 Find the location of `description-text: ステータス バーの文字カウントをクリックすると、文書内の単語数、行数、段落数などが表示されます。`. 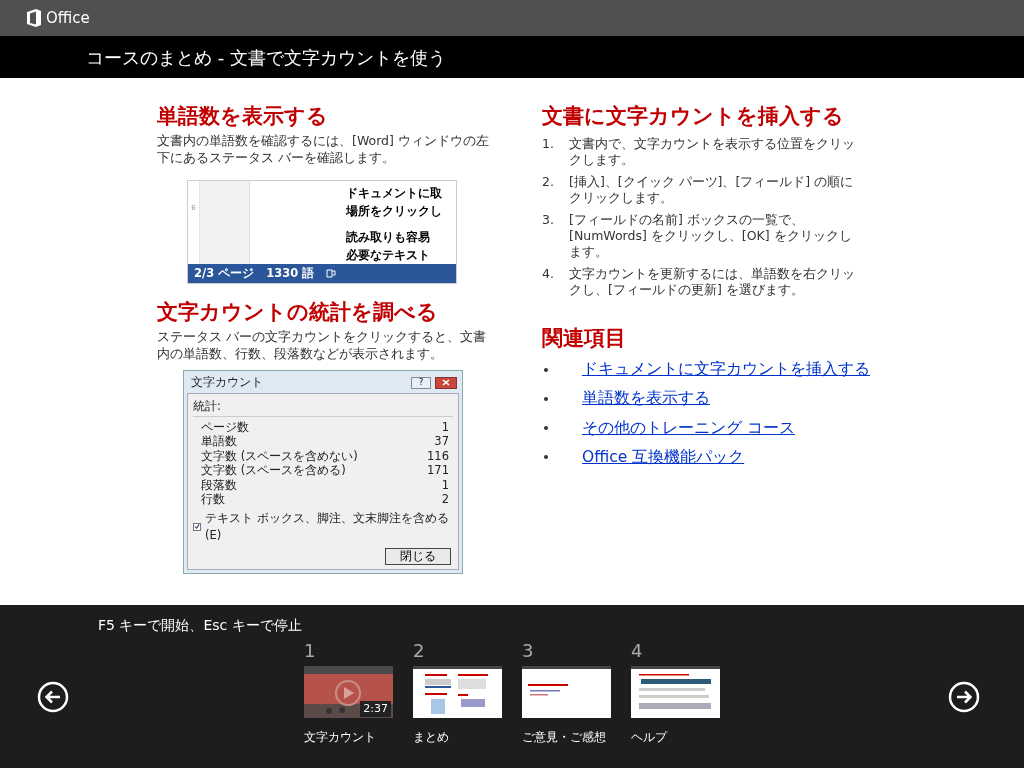

description-text: ステータス バーの文字カウントをクリックすると、文書内の単語数、行数、段落数などが表示されます。 is located at coordinates (322, 345).